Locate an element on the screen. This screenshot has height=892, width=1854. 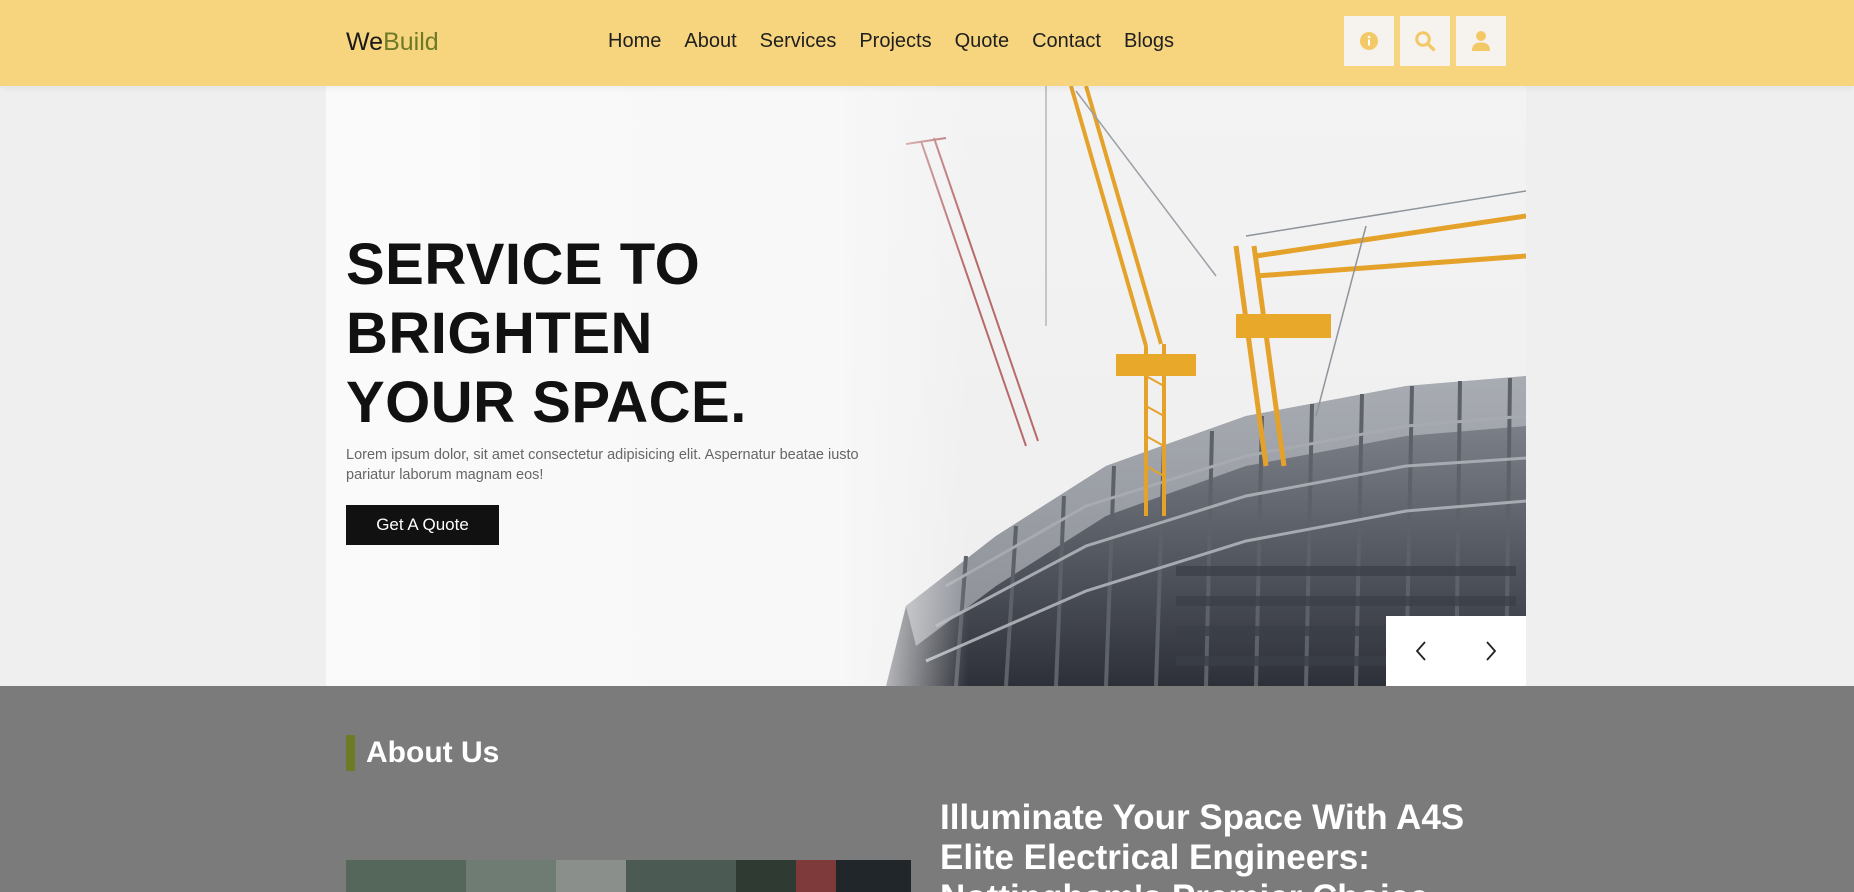
get-quote-button: Get A Quote is located at coordinates (422, 525).